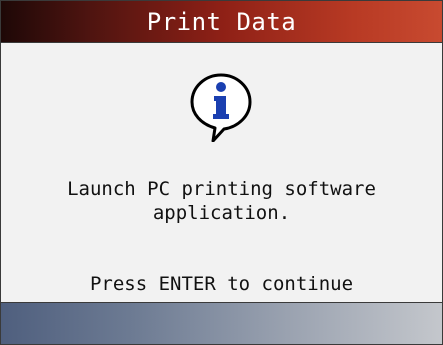 This screenshot has width=443, height=345. What do you see at coordinates (221, 323) in the screenshot?
I see `bottom-bar` at bounding box center [221, 323].